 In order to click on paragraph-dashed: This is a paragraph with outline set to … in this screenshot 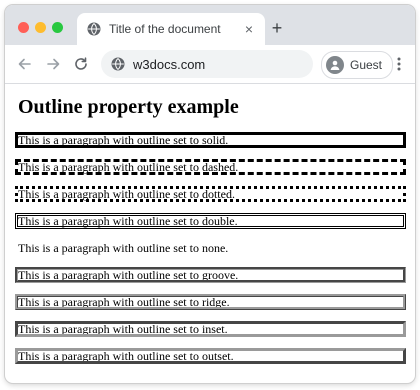, I will do `click(210, 167)`.